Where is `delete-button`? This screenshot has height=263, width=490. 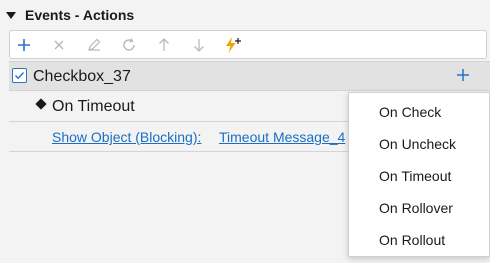 delete-button is located at coordinates (59, 45).